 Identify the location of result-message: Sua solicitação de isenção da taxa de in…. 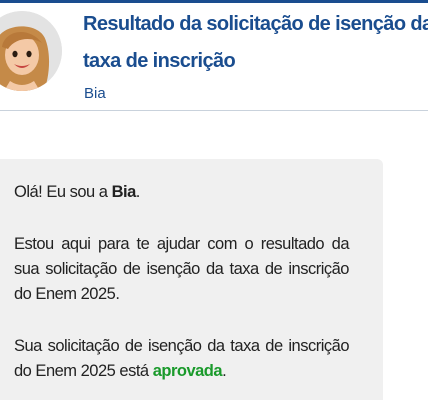
(182, 359).